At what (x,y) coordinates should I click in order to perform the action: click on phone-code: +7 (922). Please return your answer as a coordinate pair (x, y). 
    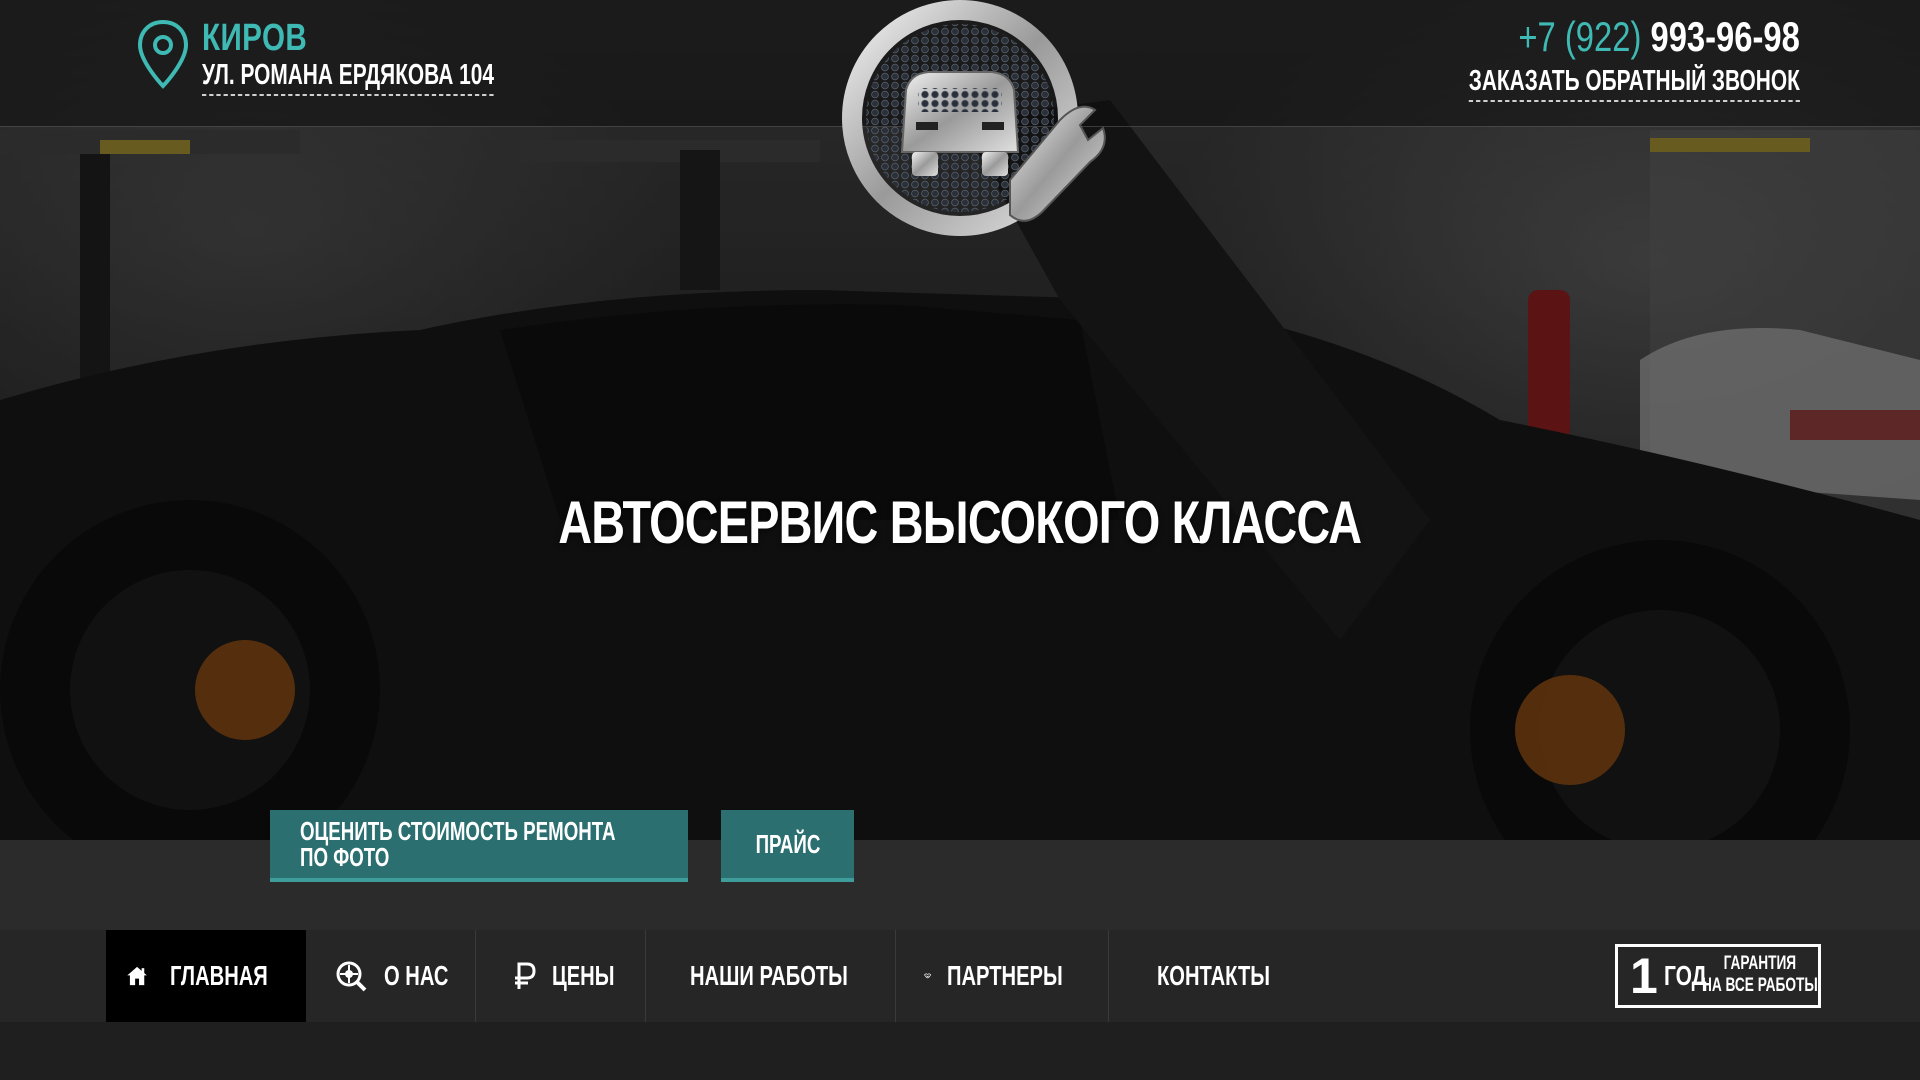
    Looking at the image, I should click on (1580, 36).